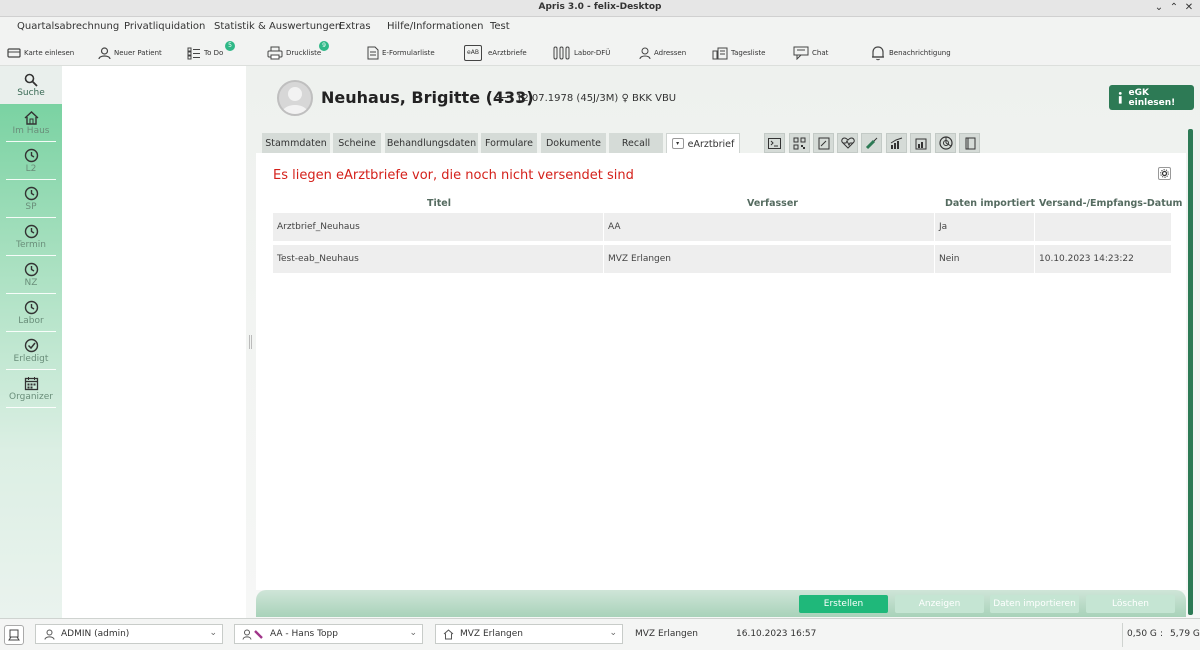  Describe the element at coordinates (573, 143) in the screenshot. I see `tab-dokumente: Dokumente` at that location.